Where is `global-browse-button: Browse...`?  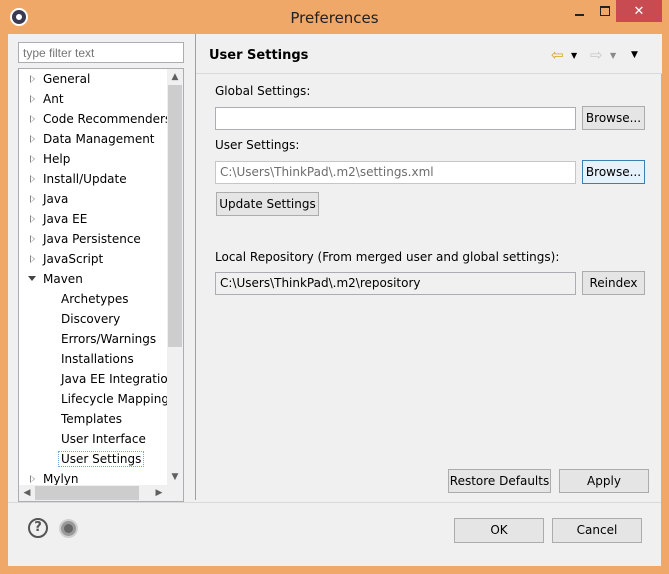 global-browse-button: Browse... is located at coordinates (613, 118).